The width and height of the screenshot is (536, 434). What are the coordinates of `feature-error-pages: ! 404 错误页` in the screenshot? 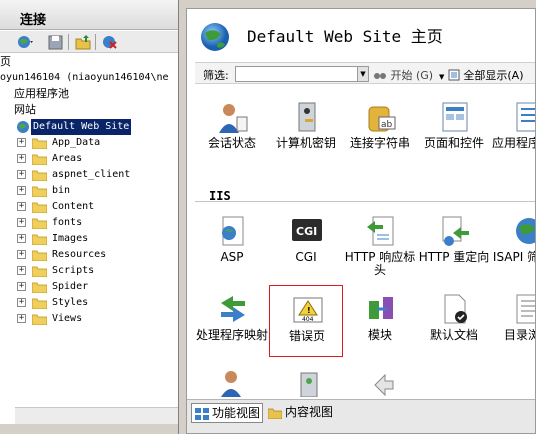 It's located at (306, 321).